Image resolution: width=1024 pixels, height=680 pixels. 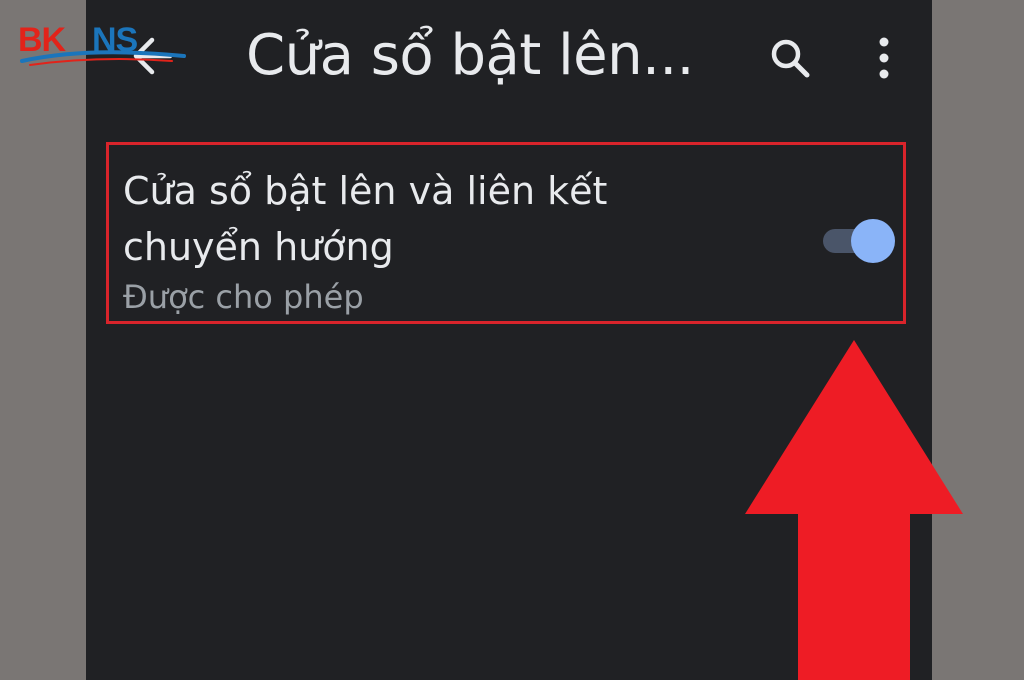 What do you see at coordinates (243, 297) in the screenshot?
I see `setting-summary: Được cho phép` at bounding box center [243, 297].